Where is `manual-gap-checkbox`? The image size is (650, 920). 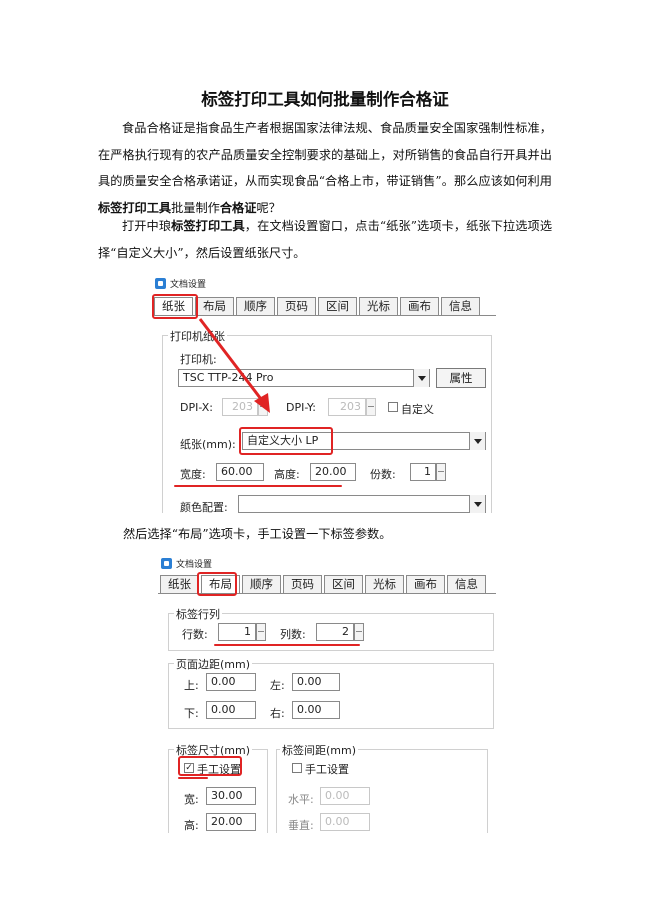
manual-gap-checkbox is located at coordinates (297, 768).